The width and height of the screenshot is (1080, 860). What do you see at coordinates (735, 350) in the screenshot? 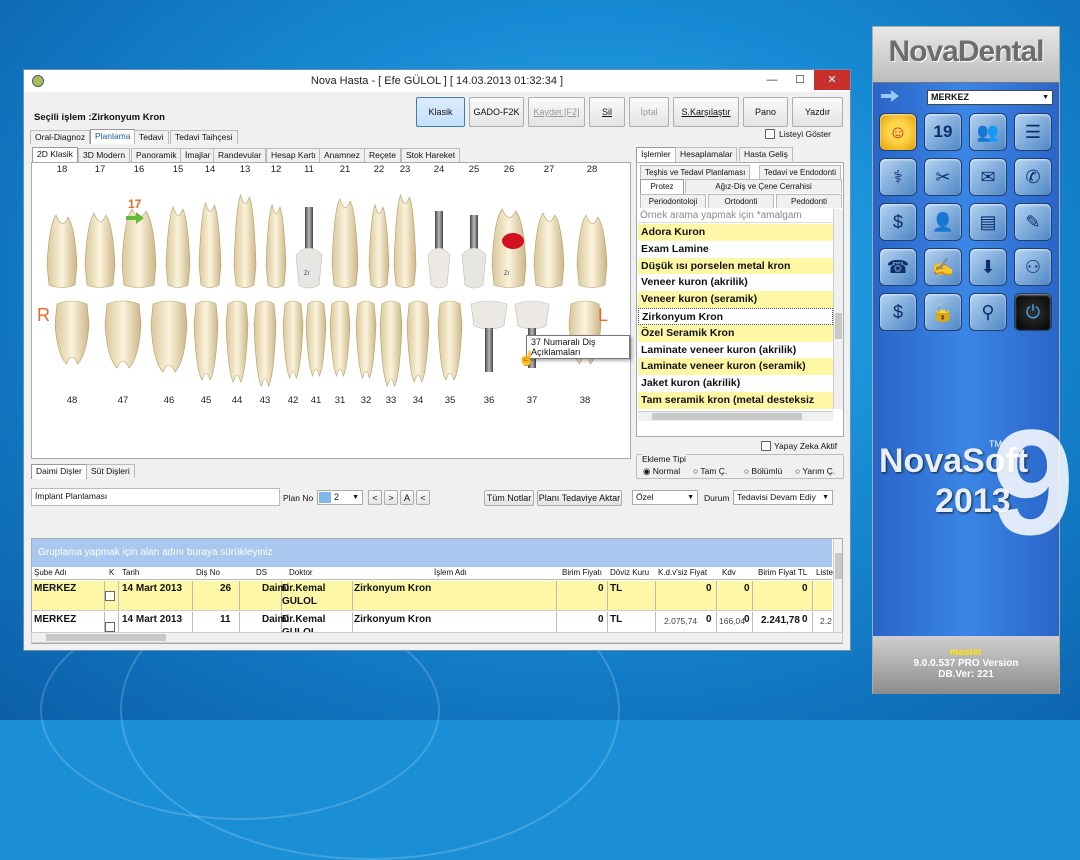
I see `operation-item: Laminate veneer kuron (akrilik)` at bounding box center [735, 350].